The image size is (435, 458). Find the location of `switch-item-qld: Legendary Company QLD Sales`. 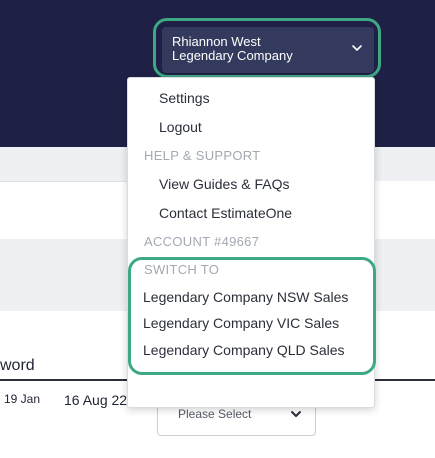

switch-item-qld: Legendary Company QLD Sales is located at coordinates (244, 350).